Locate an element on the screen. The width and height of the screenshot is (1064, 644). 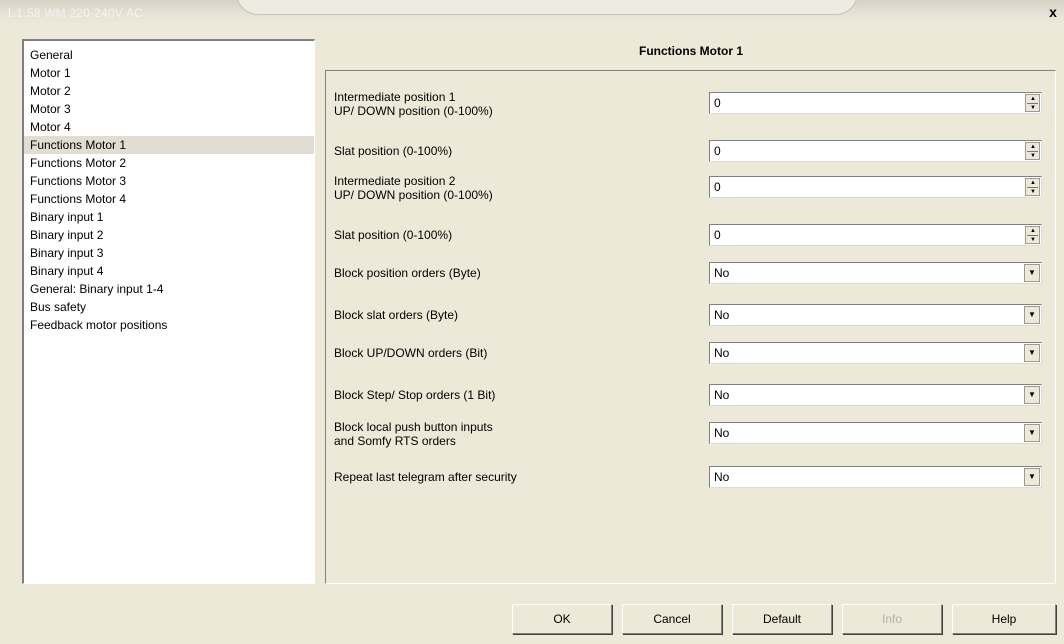
tree-item: Motor 1 is located at coordinates (169, 73).